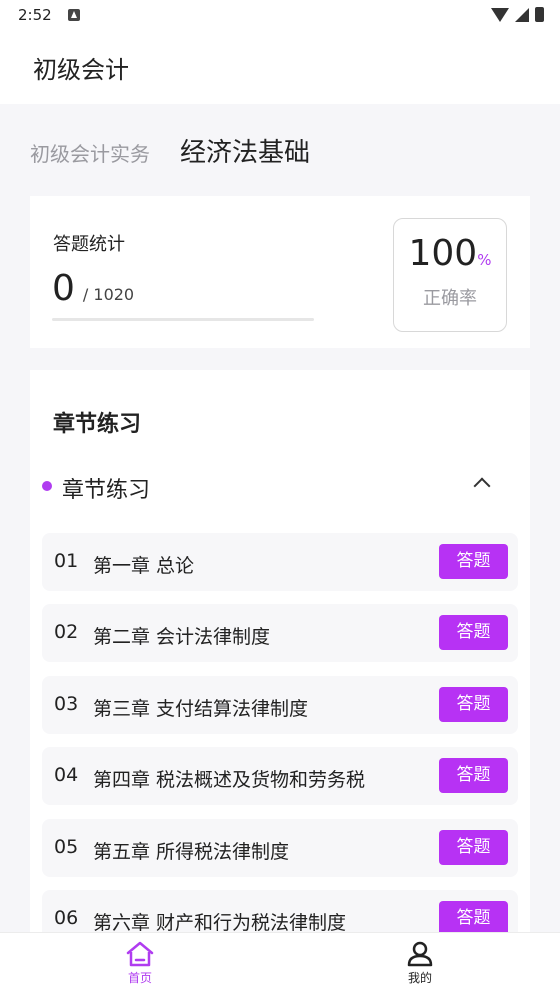 Image resolution: width=560 pixels, height=996 pixels. I want to click on status-bar: 2:52, so click(280, 16).